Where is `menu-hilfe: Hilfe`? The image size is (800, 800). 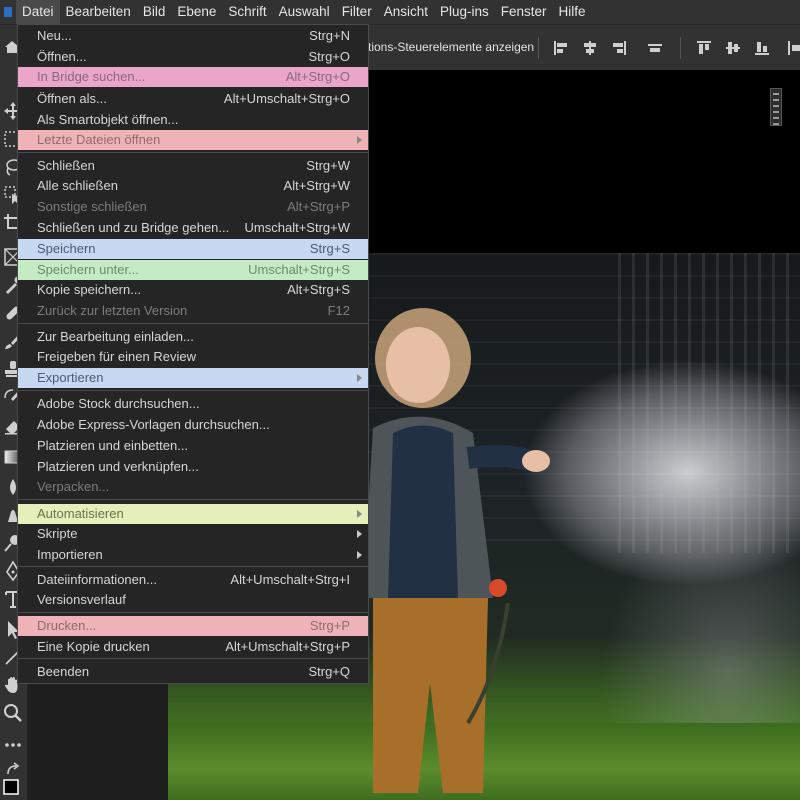 menu-hilfe: Hilfe is located at coordinates (572, 12).